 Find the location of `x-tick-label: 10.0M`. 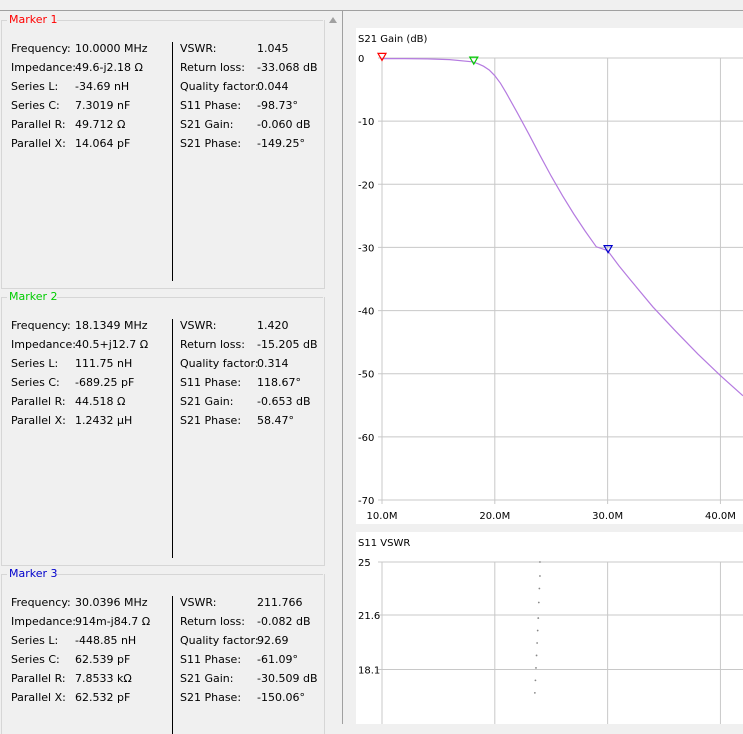

x-tick-label: 10.0M is located at coordinates (382, 516).